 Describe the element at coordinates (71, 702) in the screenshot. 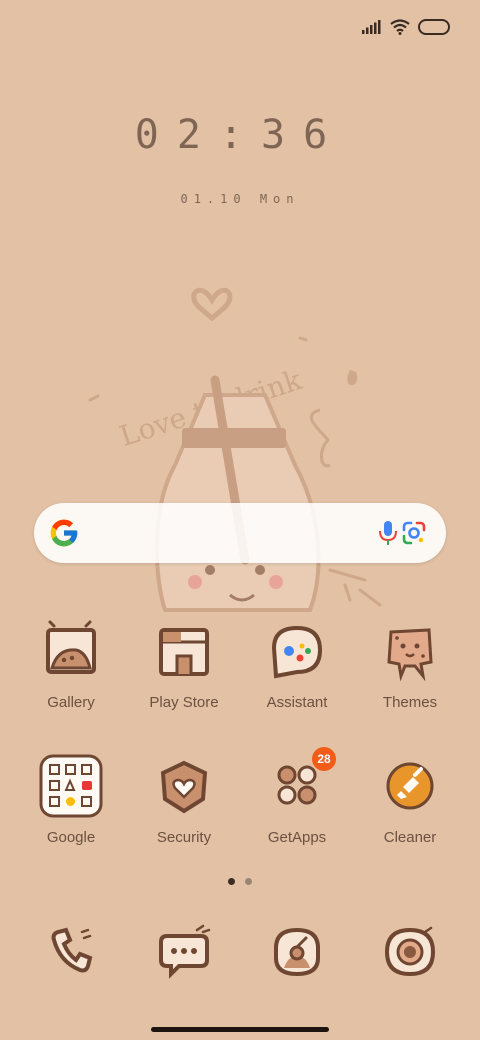

I see `app-label: Gallery` at that location.